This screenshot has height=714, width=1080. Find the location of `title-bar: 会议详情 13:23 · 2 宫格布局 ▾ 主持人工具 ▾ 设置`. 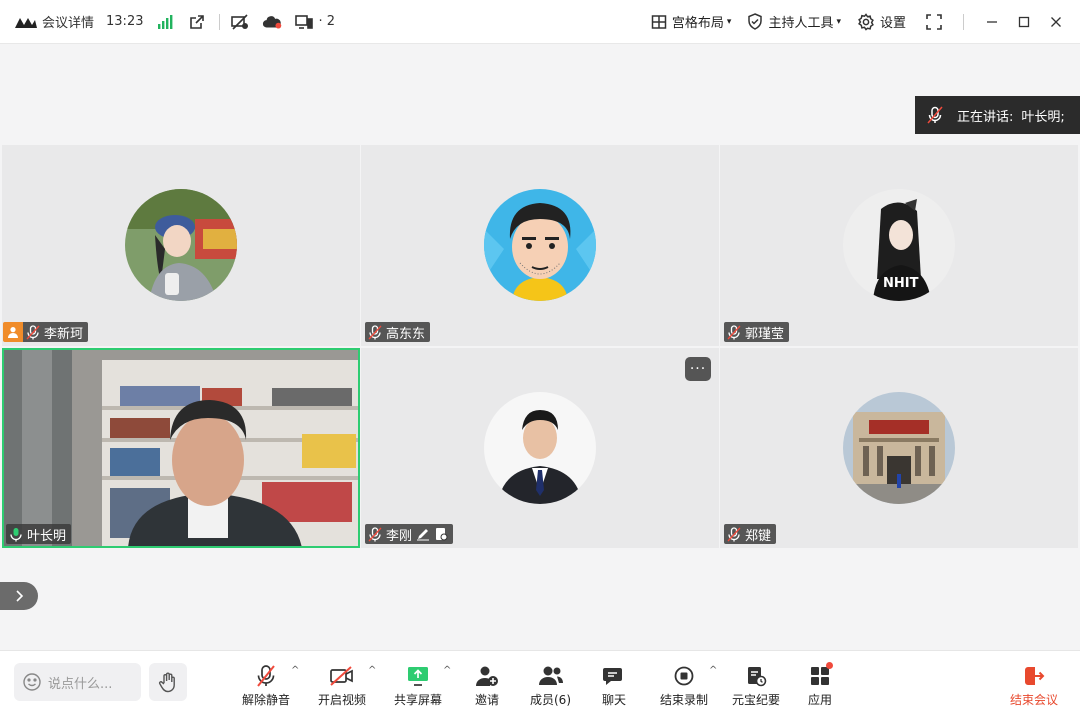

title-bar: 会议详情 13:23 · 2 宫格布局 ▾ 主持人工具 ▾ 设置 is located at coordinates (540, 22).